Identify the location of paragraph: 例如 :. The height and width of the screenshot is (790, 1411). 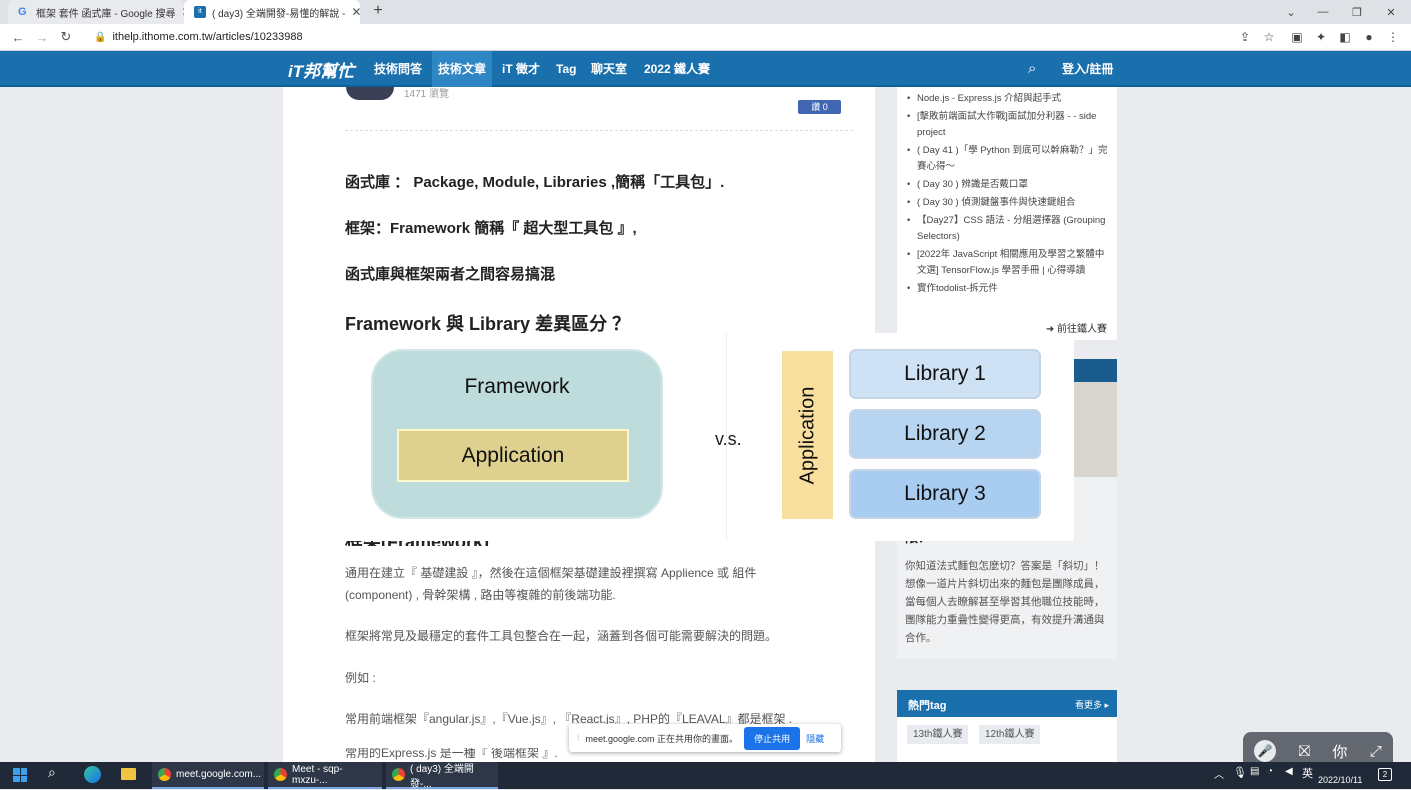
(360, 678).